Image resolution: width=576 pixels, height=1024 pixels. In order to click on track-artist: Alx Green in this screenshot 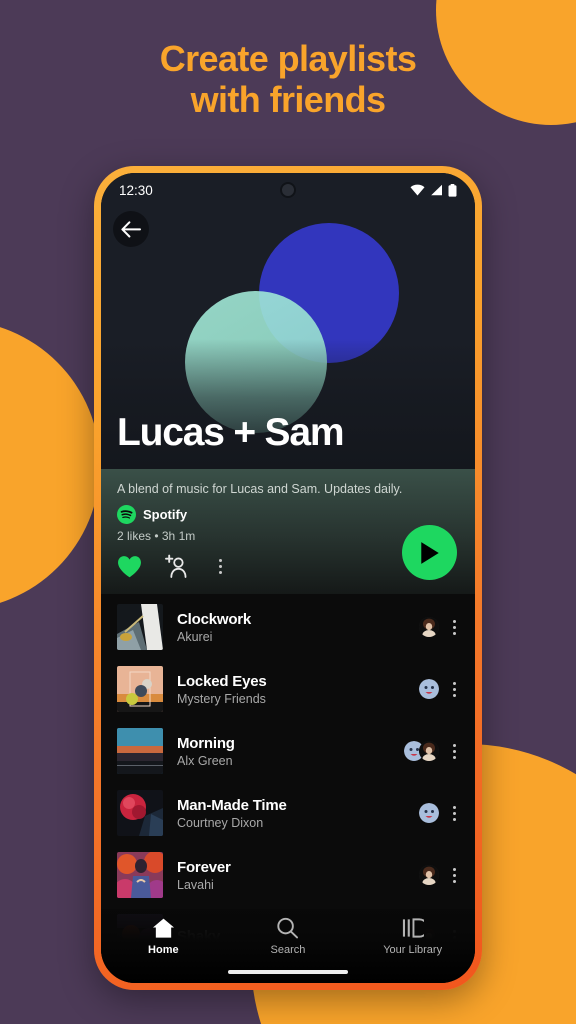, I will do `click(205, 760)`.